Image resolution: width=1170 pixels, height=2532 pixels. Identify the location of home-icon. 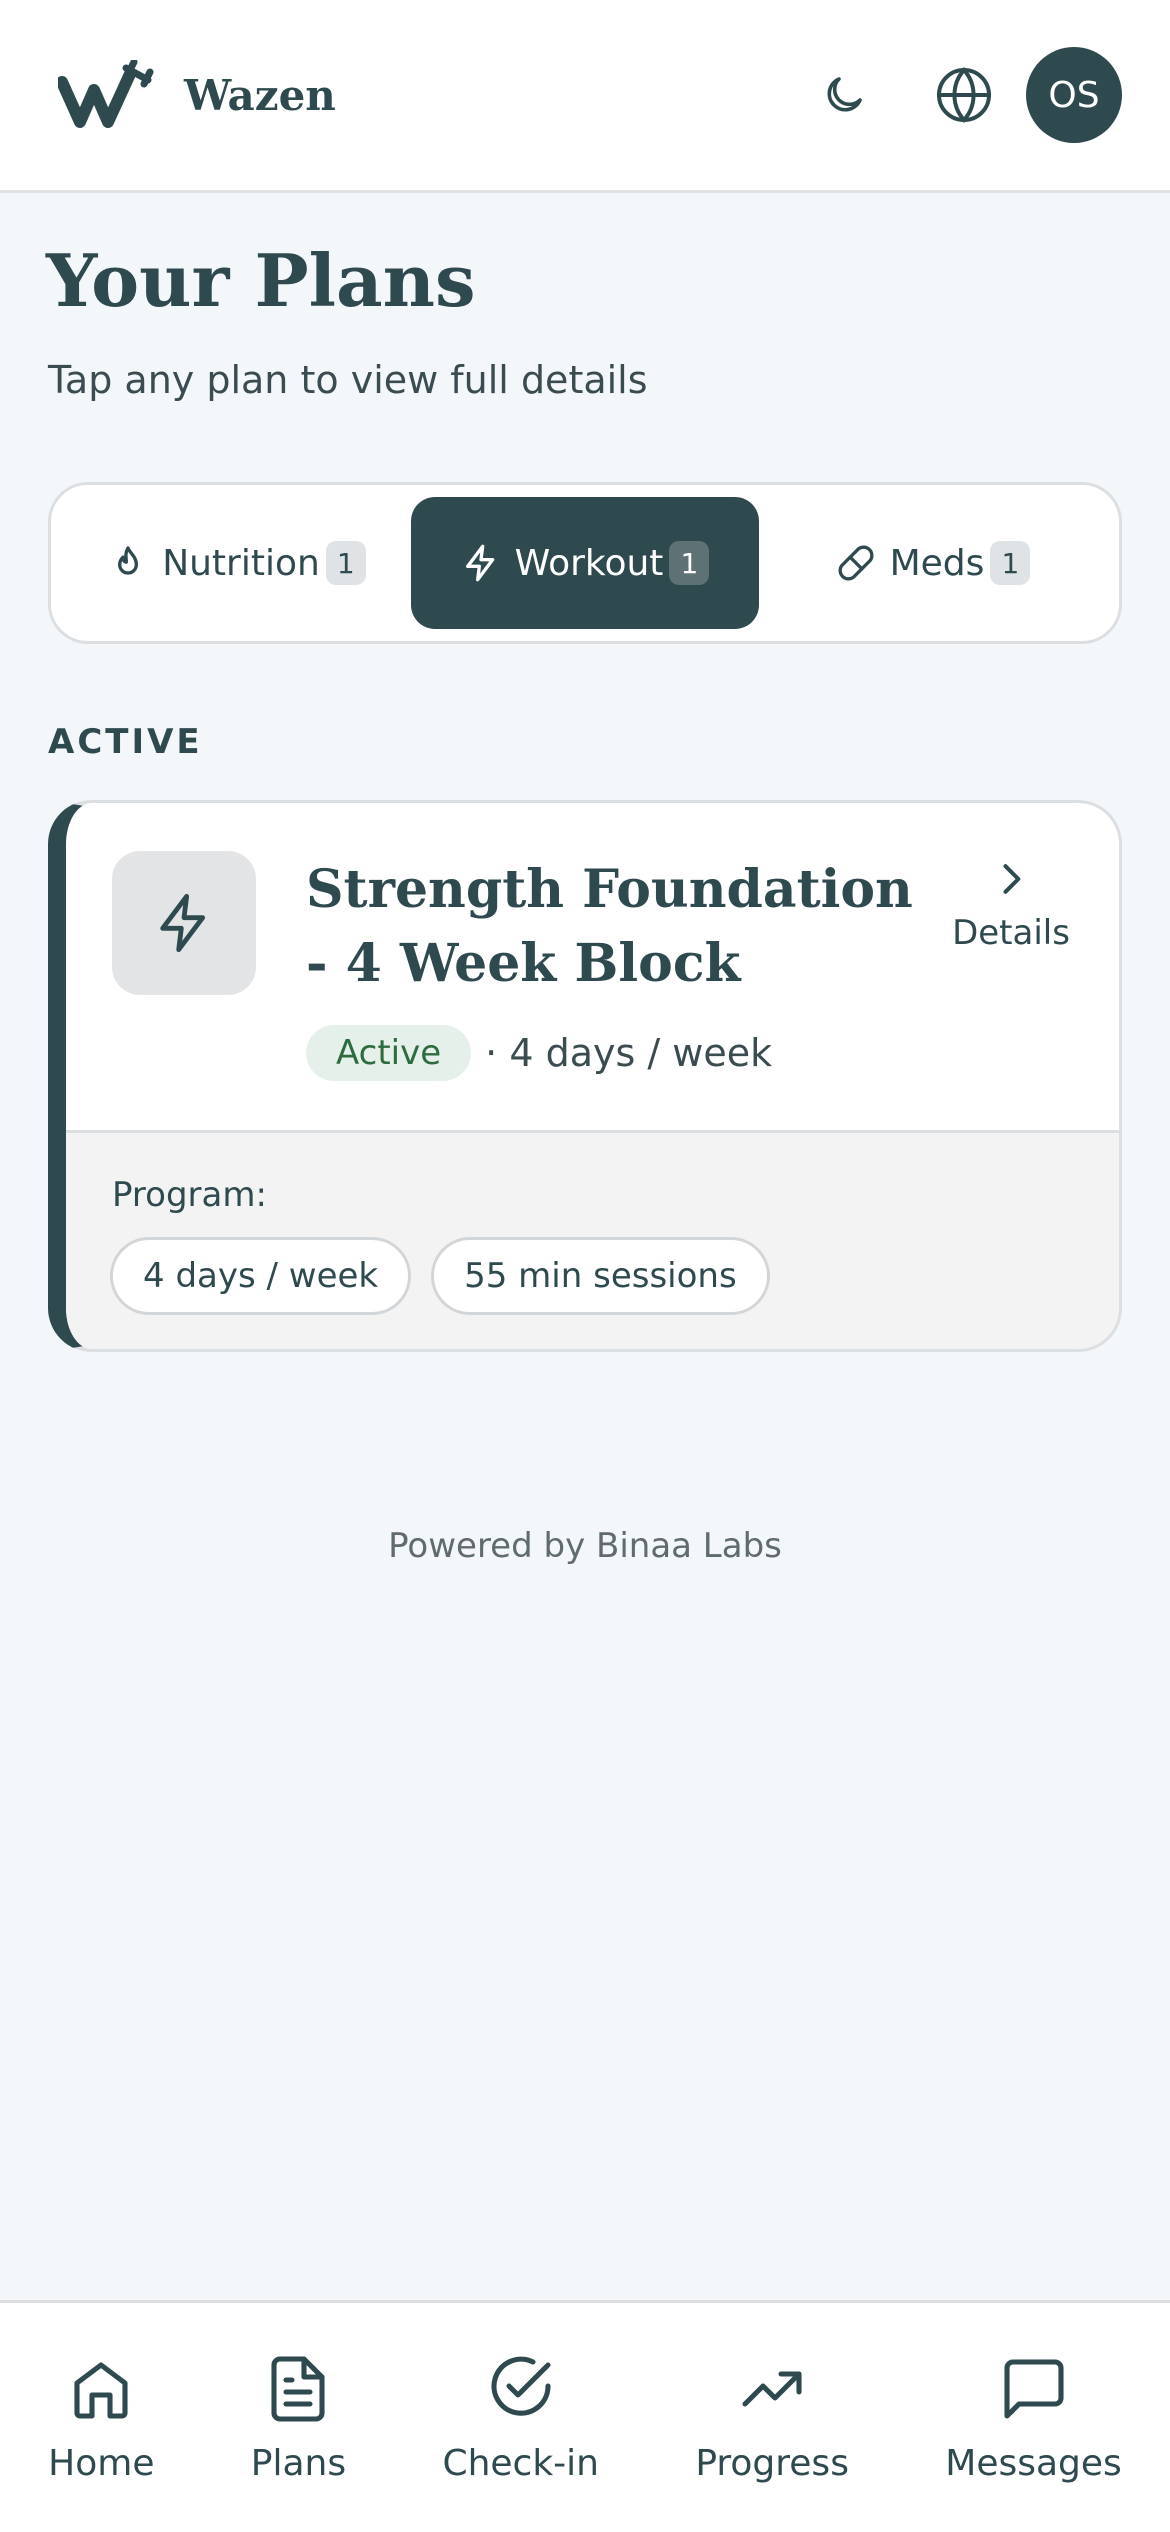
(101, 2390).